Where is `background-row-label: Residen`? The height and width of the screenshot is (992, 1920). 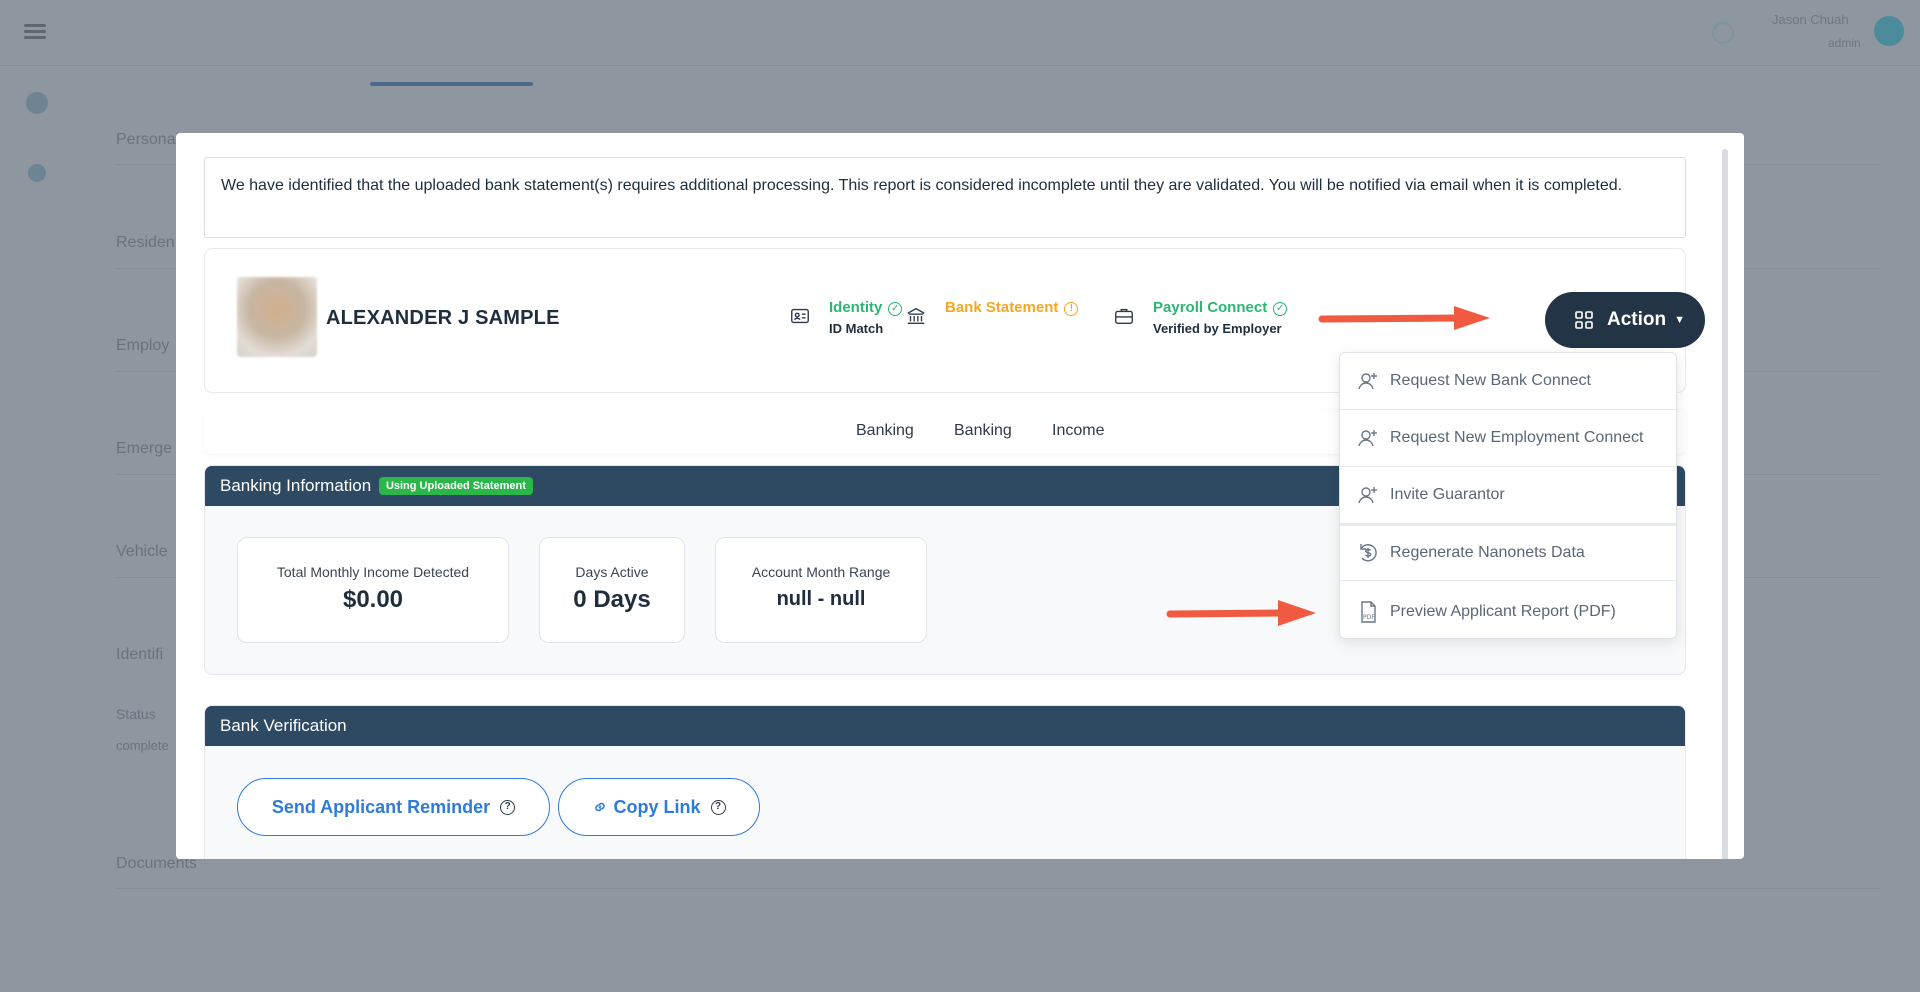
background-row-label: Residen is located at coordinates (145, 242).